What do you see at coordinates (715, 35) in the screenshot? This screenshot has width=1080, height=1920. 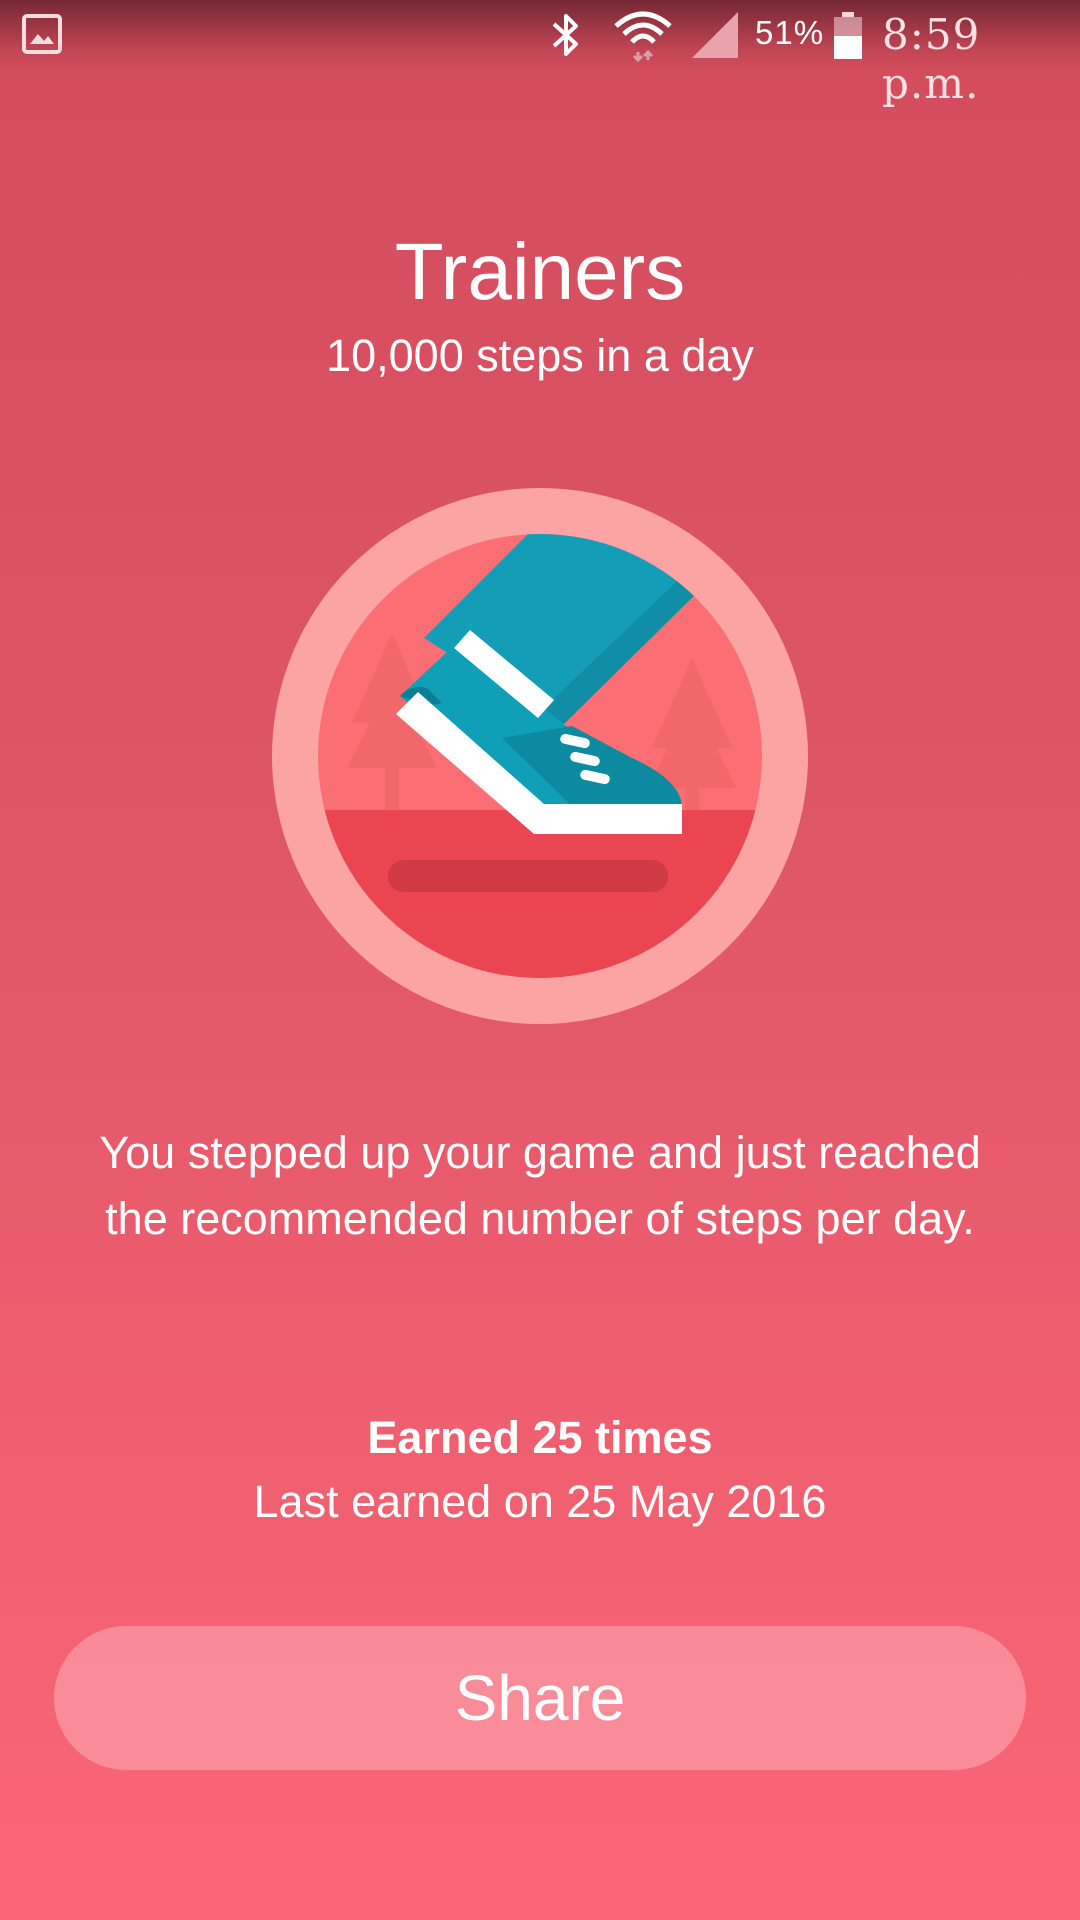 I see `signal-icon` at bounding box center [715, 35].